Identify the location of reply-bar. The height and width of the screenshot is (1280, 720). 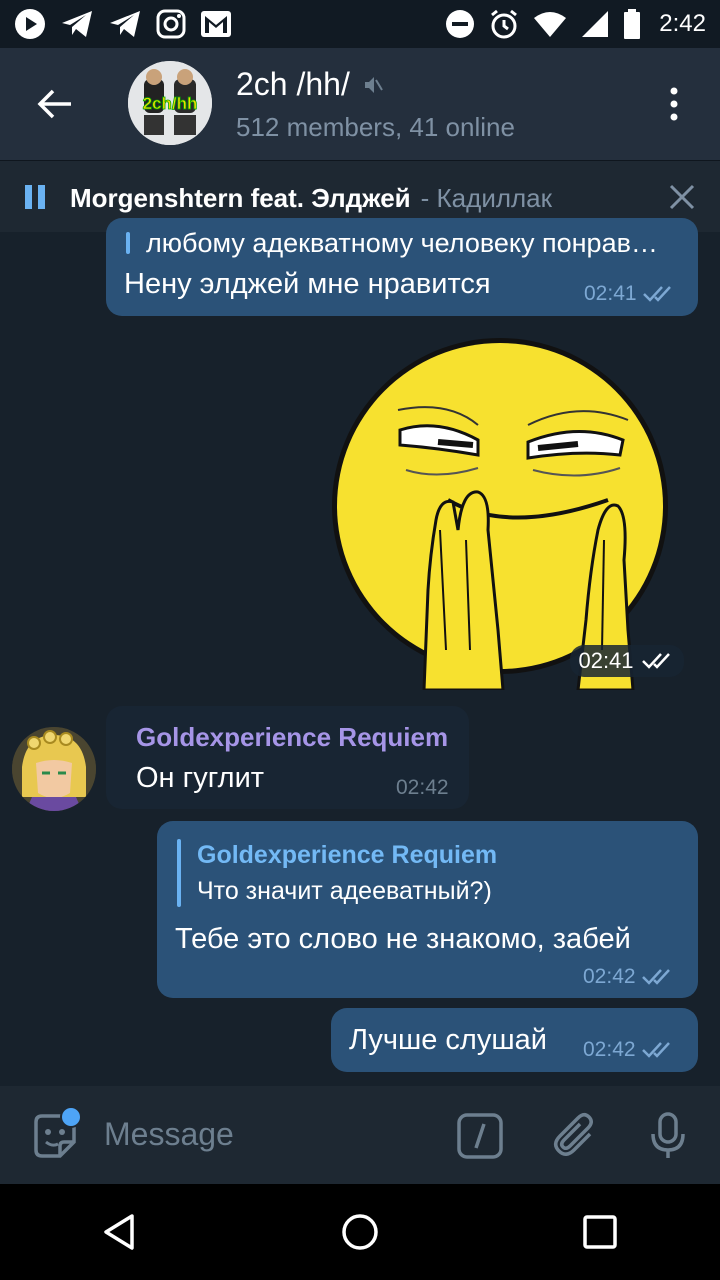
(179, 873).